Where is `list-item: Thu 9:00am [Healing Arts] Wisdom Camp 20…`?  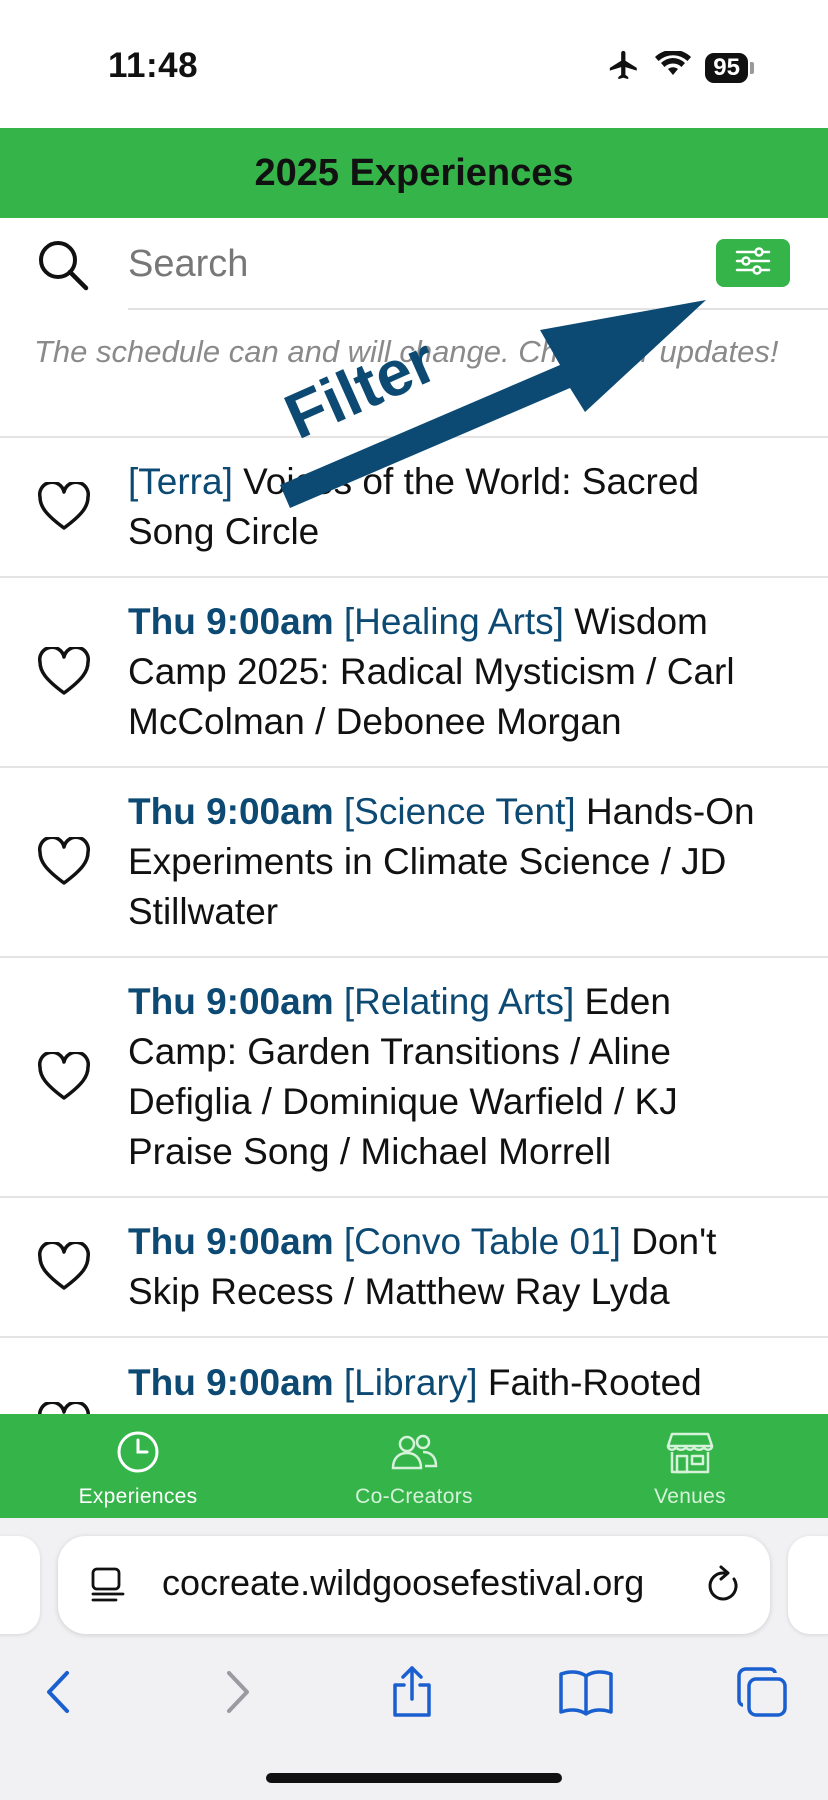
list-item: Thu 9:00am [Healing Arts] Wisdom Camp 20… is located at coordinates (414, 673).